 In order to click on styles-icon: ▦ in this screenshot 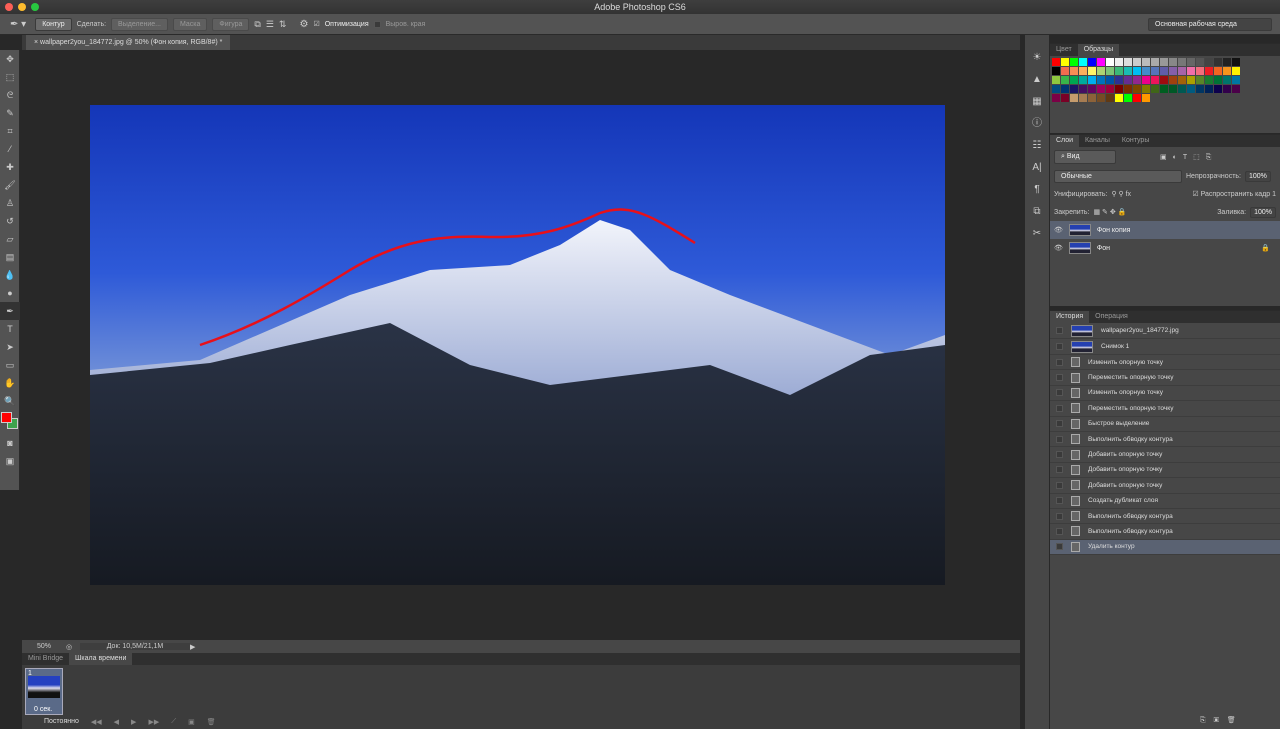, I will do `click(1037, 102)`.